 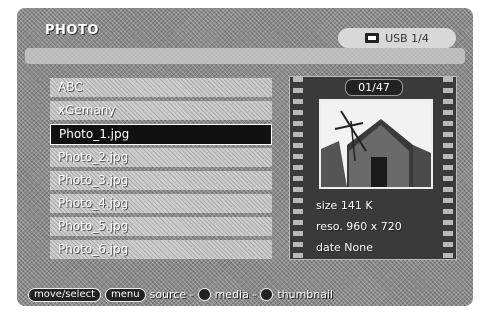 What do you see at coordinates (161, 158) in the screenshot?
I see `list-item: Photo_2.jpg` at bounding box center [161, 158].